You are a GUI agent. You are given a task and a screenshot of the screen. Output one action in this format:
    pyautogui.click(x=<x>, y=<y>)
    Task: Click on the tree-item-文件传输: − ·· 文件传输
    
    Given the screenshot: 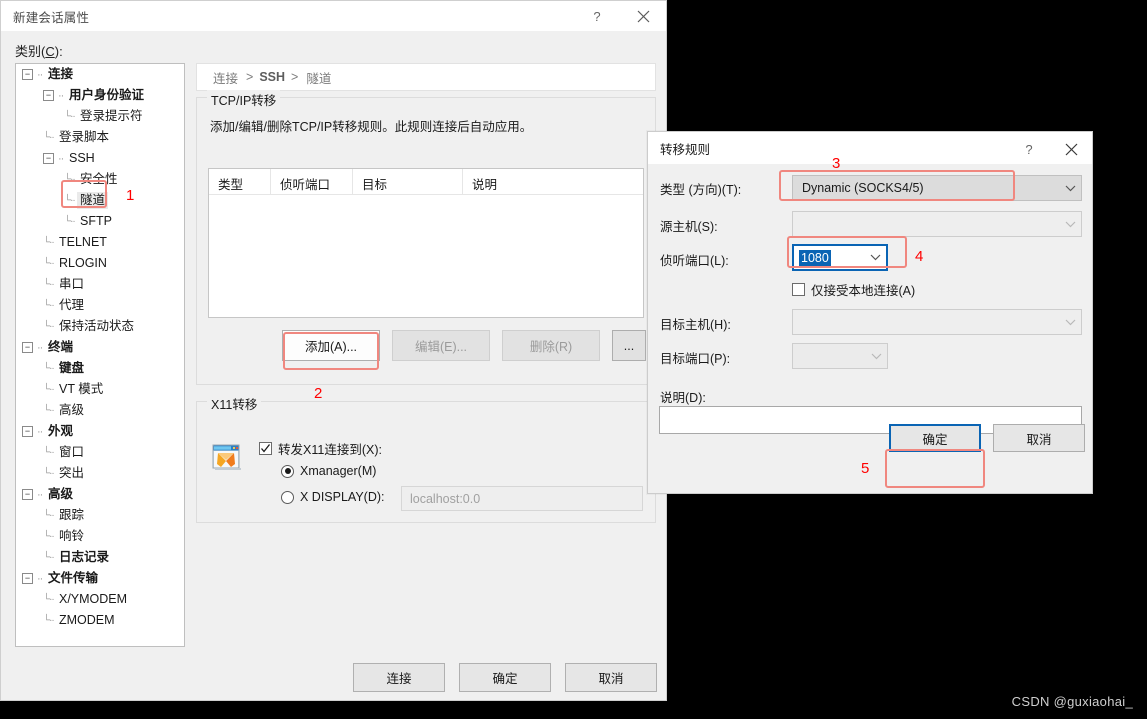 What is the action you would take?
    pyautogui.click(x=100, y=578)
    